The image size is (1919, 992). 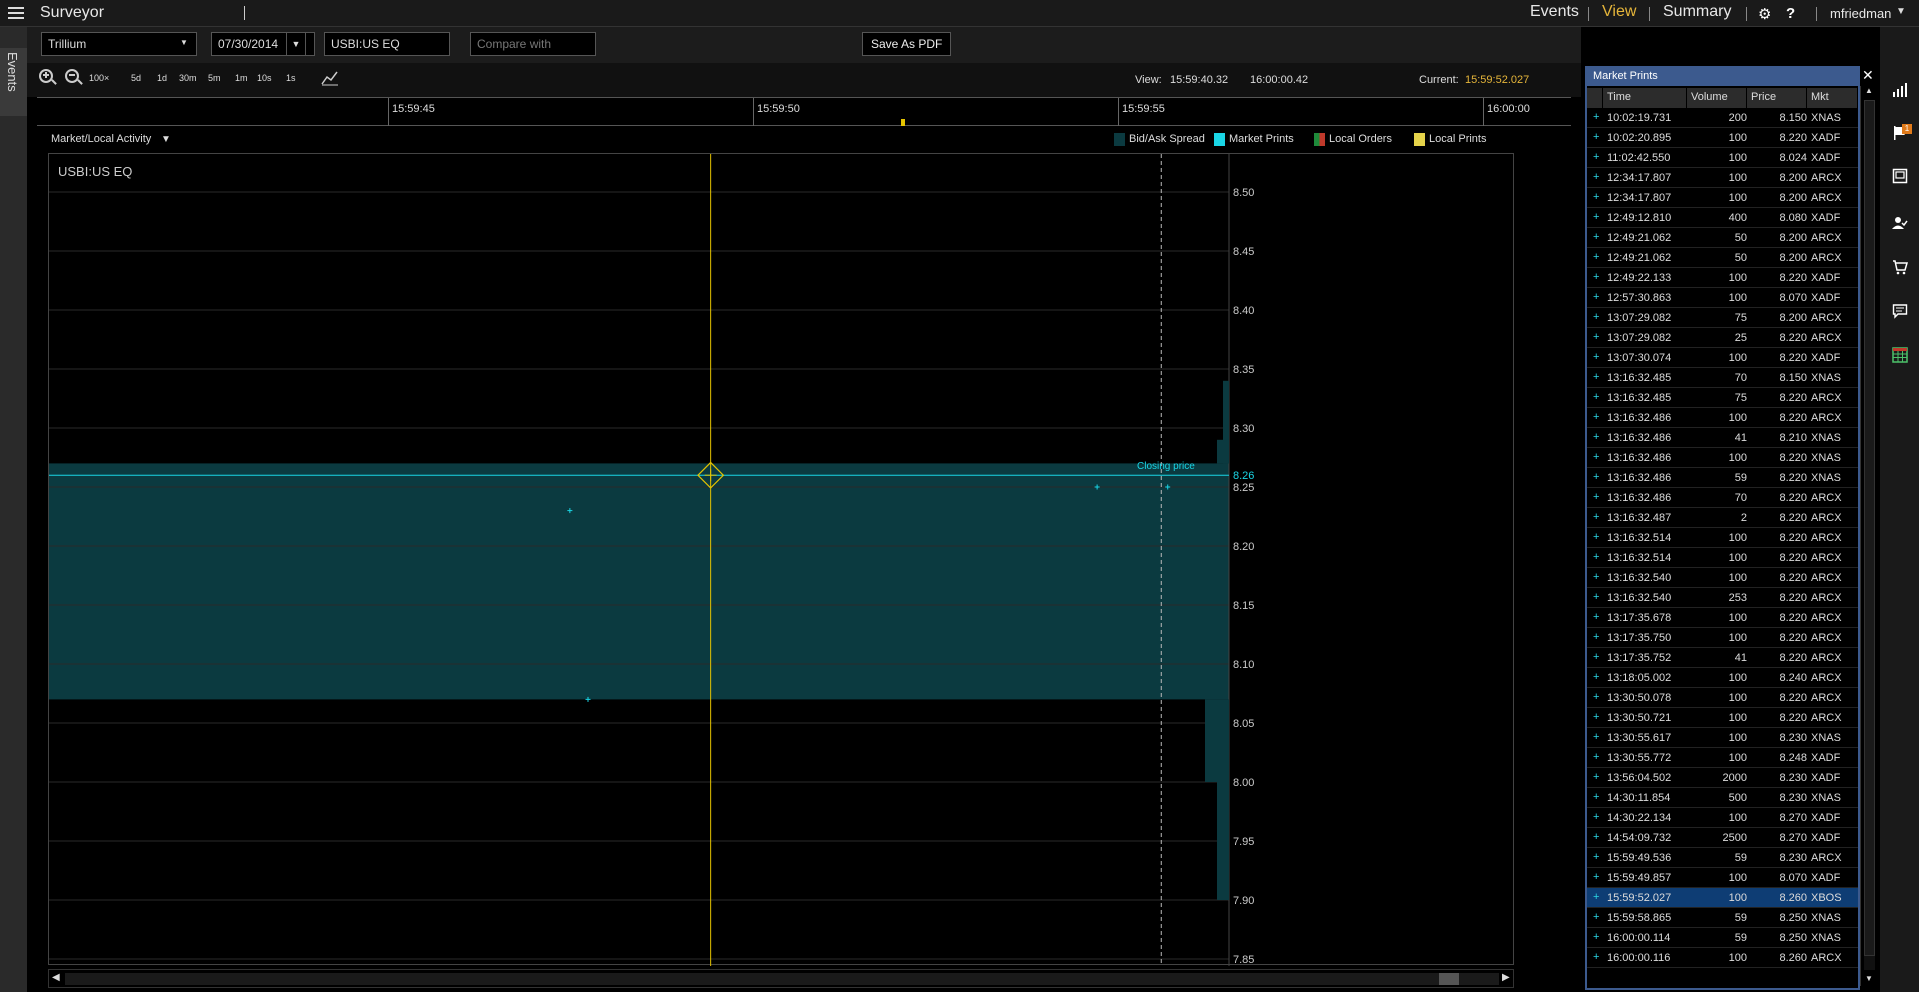 I want to click on table-row: +15:59:49.857 100 8.070 XADF, so click(x=1722, y=878).